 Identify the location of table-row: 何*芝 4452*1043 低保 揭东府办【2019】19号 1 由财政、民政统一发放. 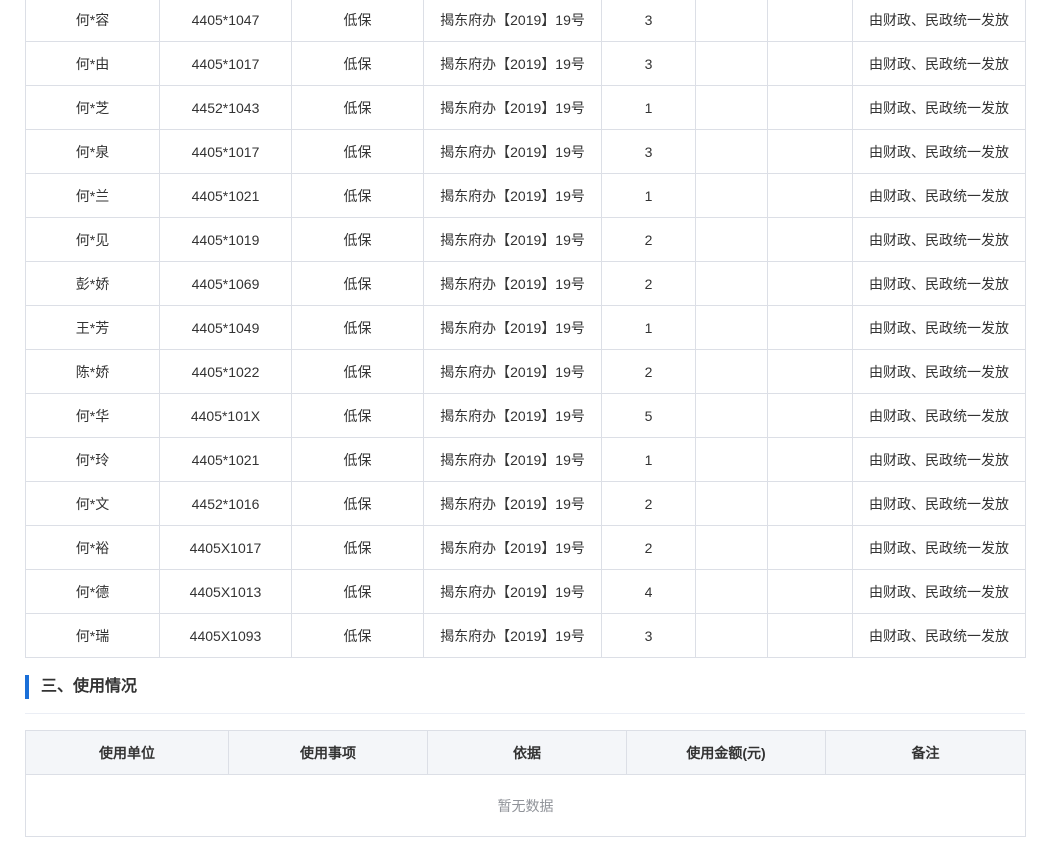
(525, 107).